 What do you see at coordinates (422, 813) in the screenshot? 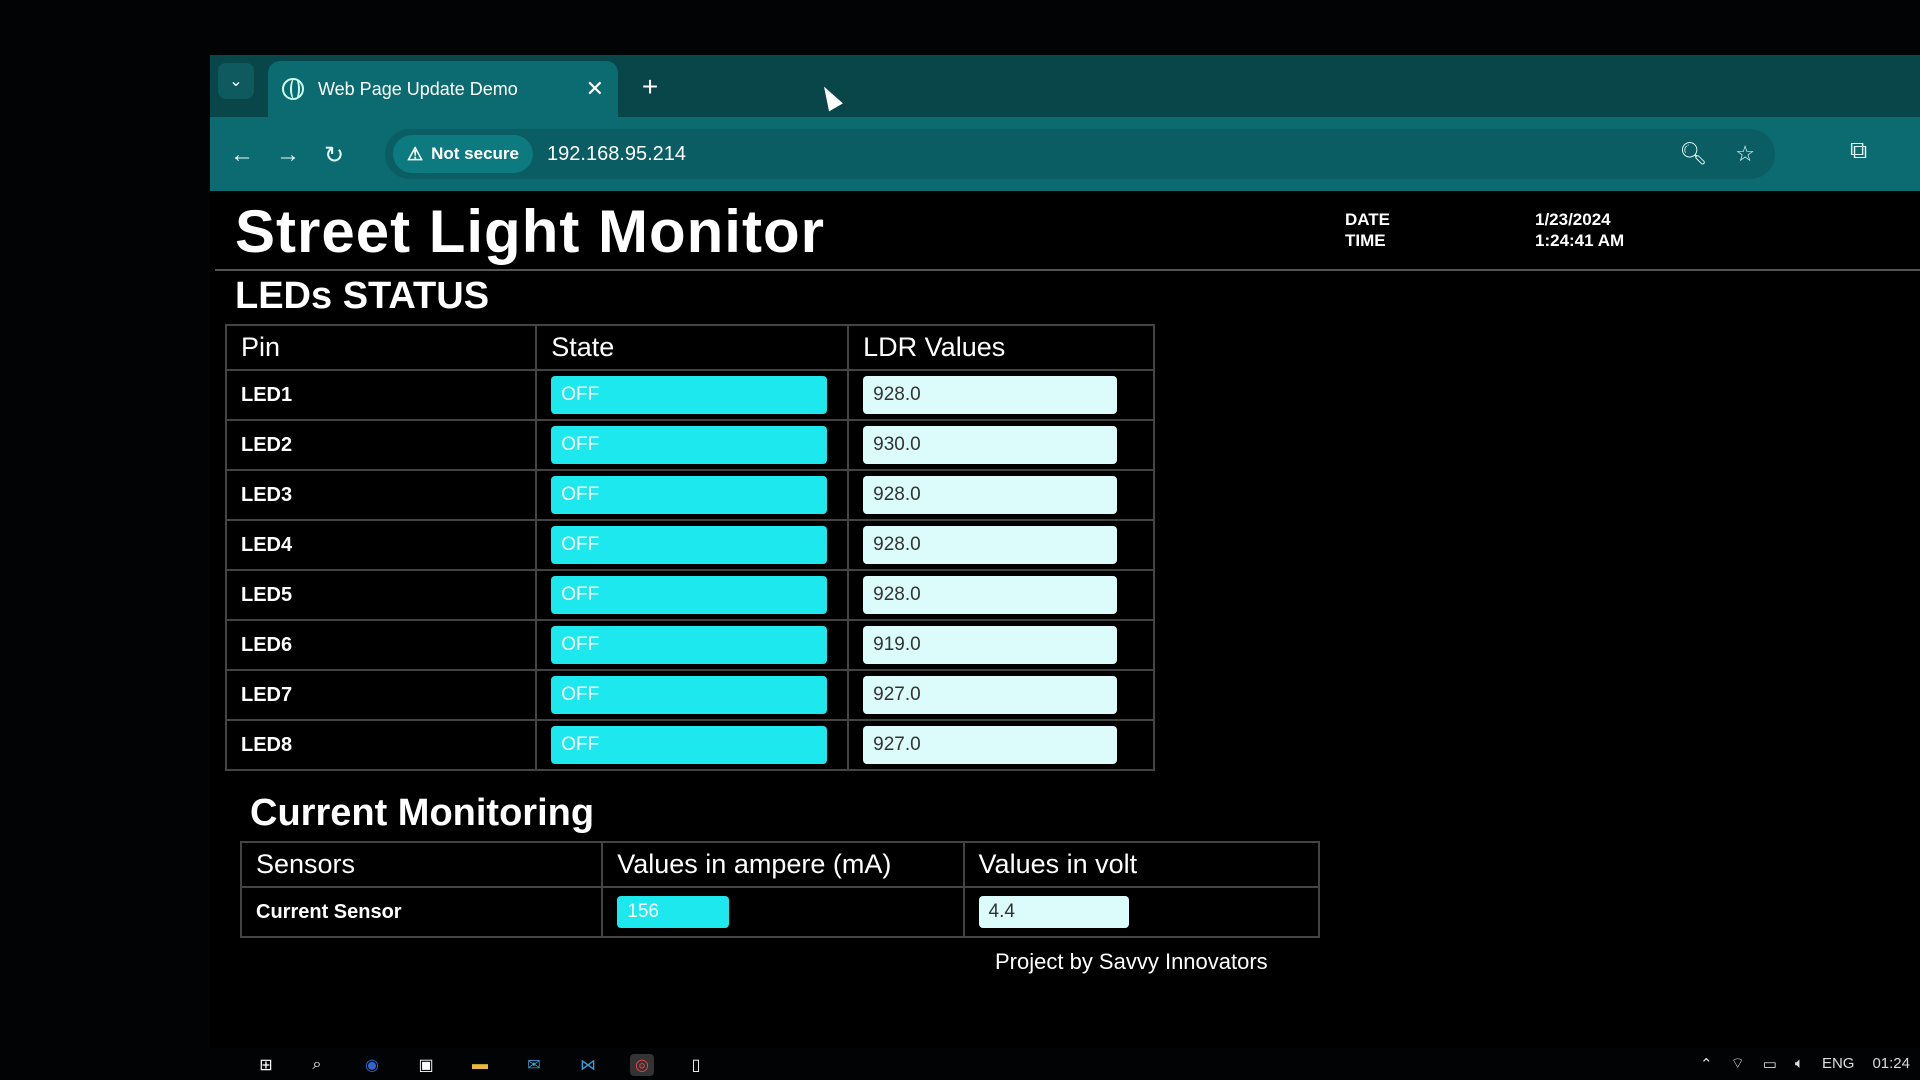
I see `current-monitoring-heading: Current Monitoring` at bounding box center [422, 813].